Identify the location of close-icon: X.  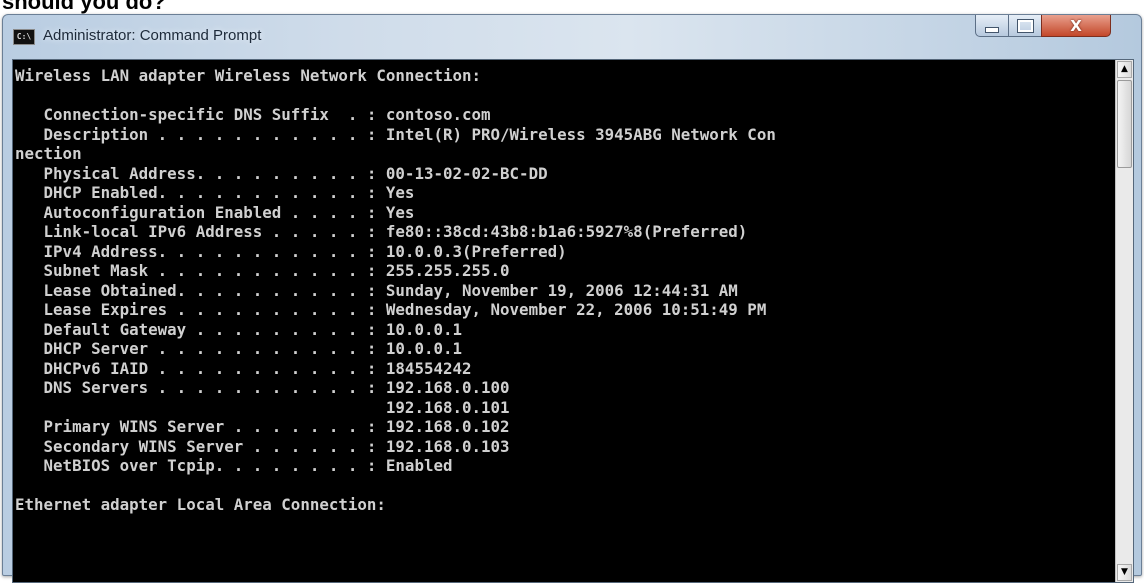
(1076, 25).